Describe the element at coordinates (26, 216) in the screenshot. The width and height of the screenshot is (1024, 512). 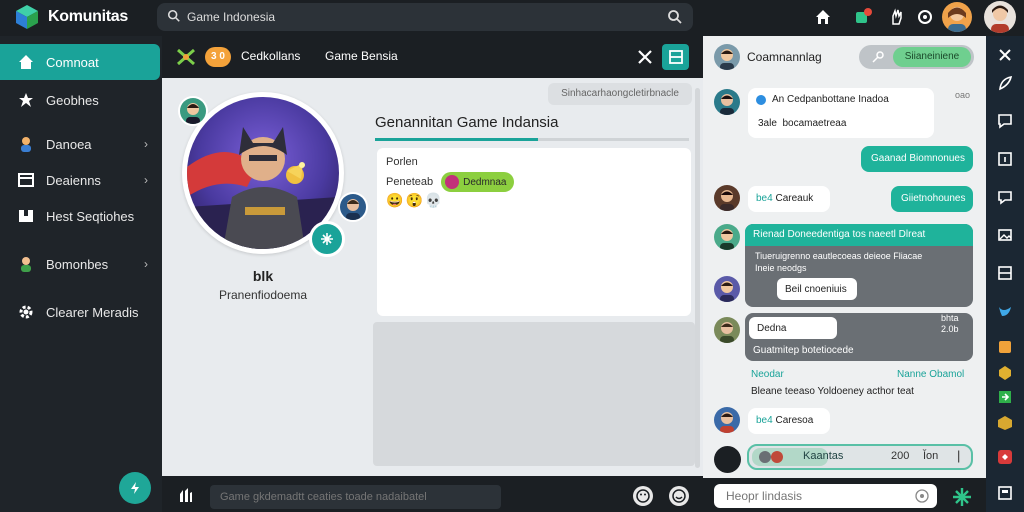
I see `box-icon` at that location.